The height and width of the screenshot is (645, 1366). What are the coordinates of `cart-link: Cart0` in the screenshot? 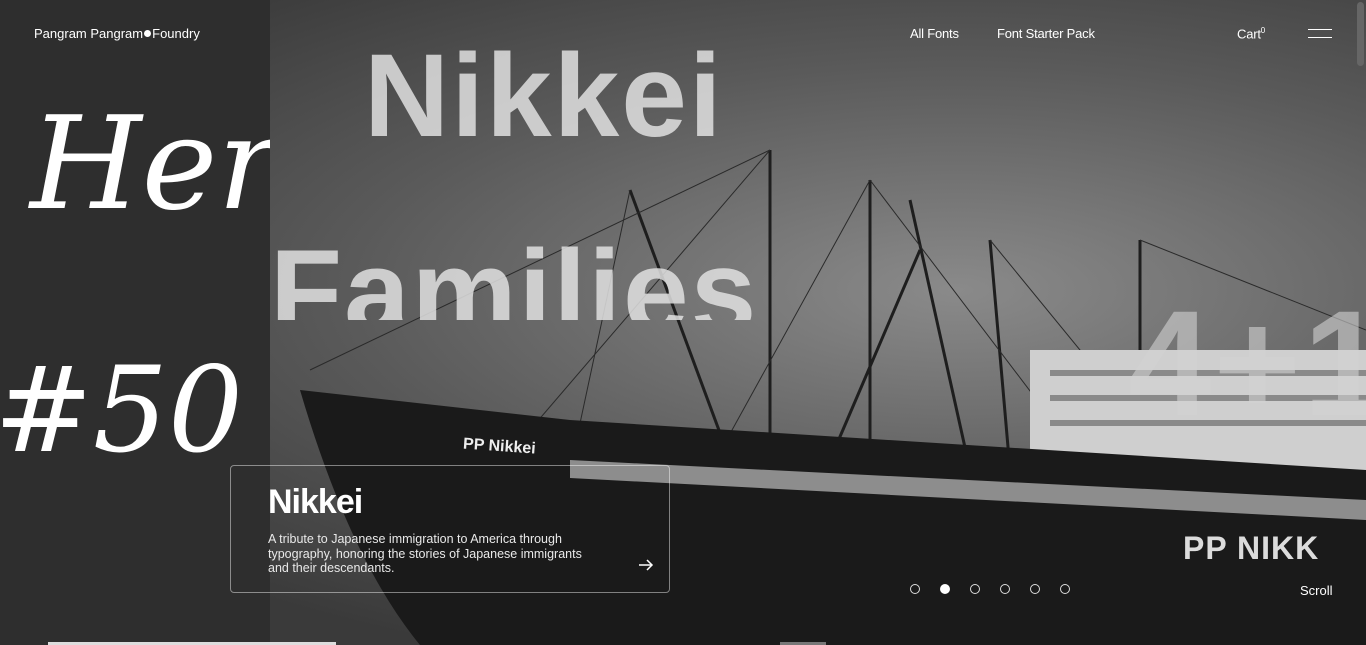 It's located at (1251, 33).